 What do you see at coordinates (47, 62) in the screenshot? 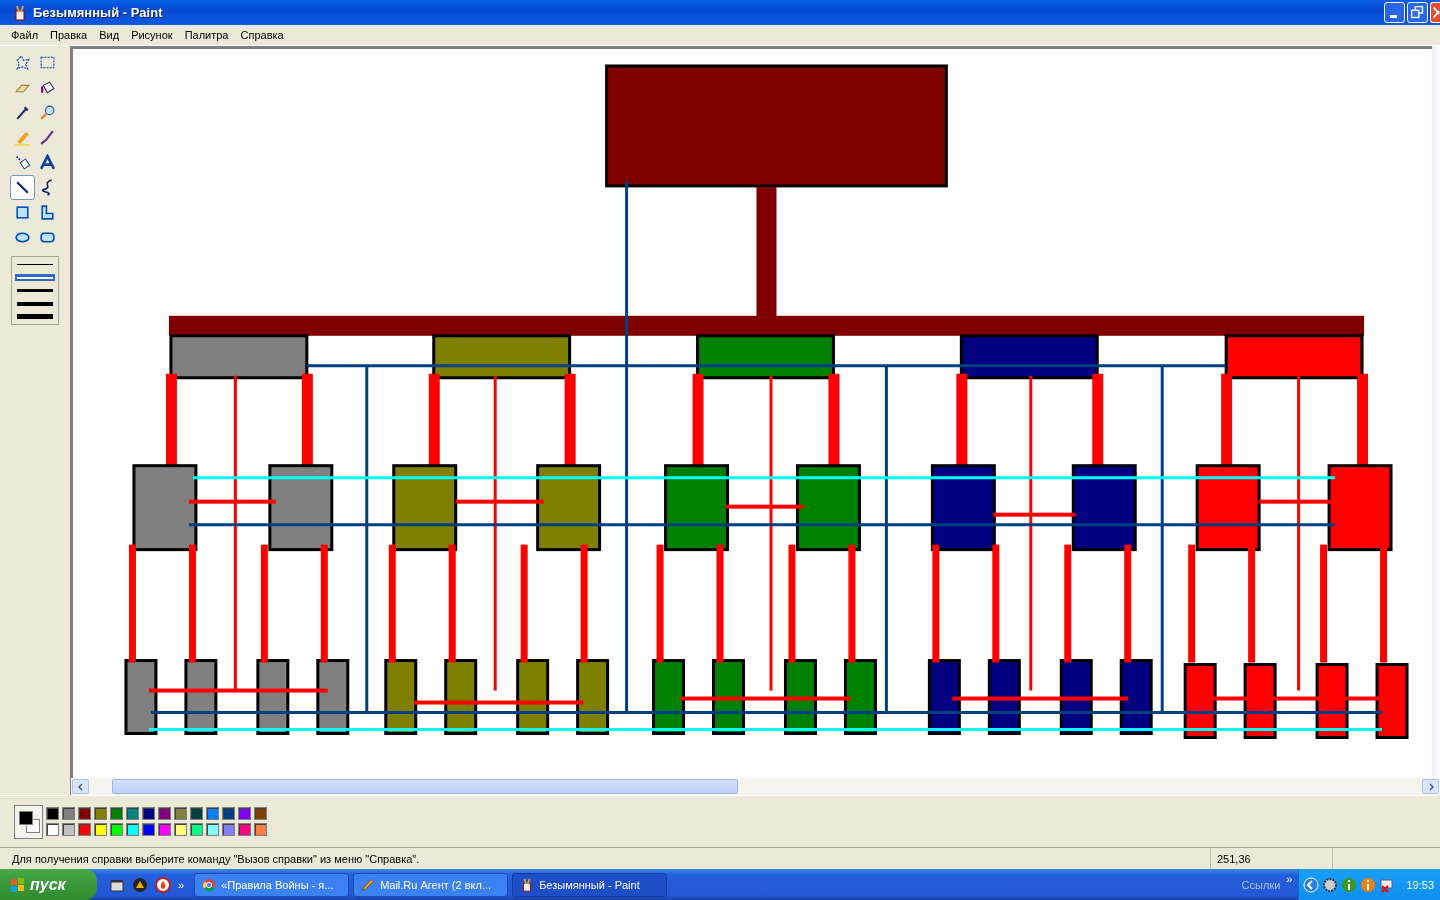
I see `select-icon` at bounding box center [47, 62].